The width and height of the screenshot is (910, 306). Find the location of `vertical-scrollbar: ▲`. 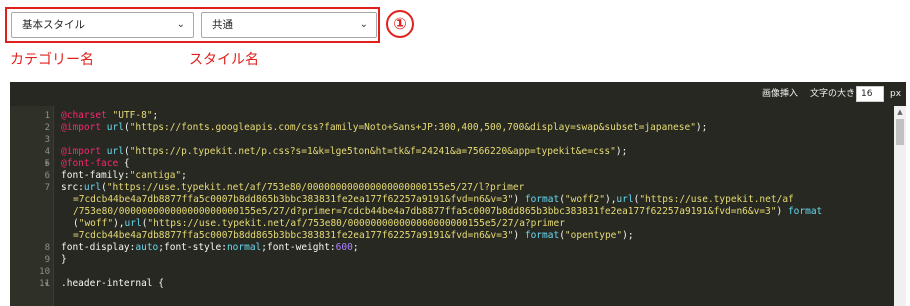

vertical-scrollbar: ▲ is located at coordinates (900, 206).